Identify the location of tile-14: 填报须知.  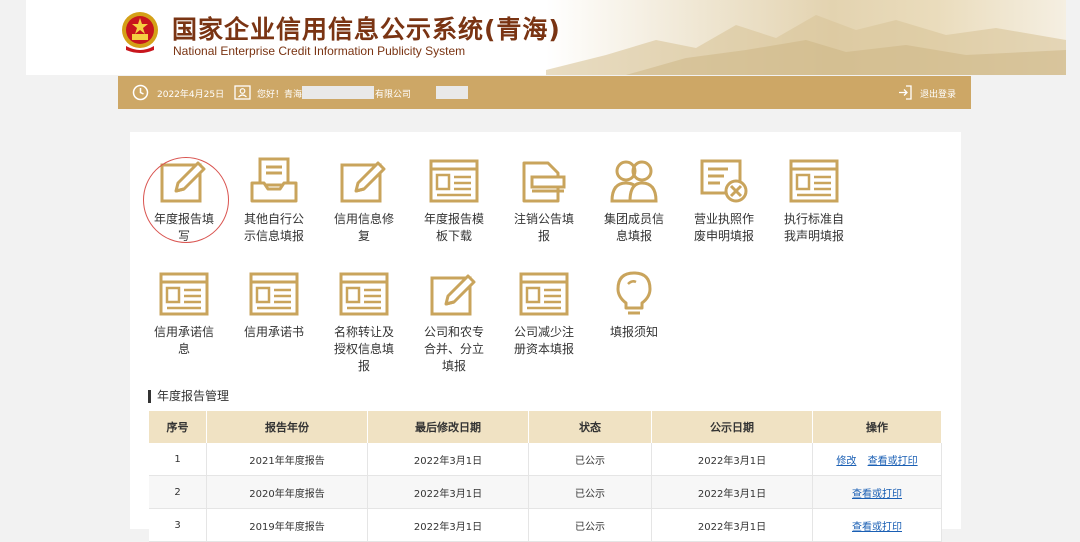
(634, 305).